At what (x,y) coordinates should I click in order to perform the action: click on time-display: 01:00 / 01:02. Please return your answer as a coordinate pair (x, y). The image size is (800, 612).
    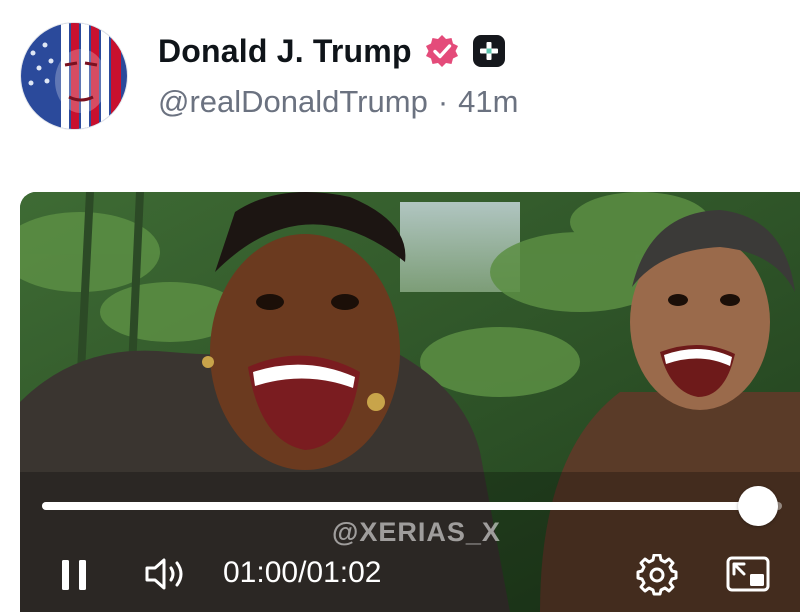
    Looking at the image, I should click on (302, 573).